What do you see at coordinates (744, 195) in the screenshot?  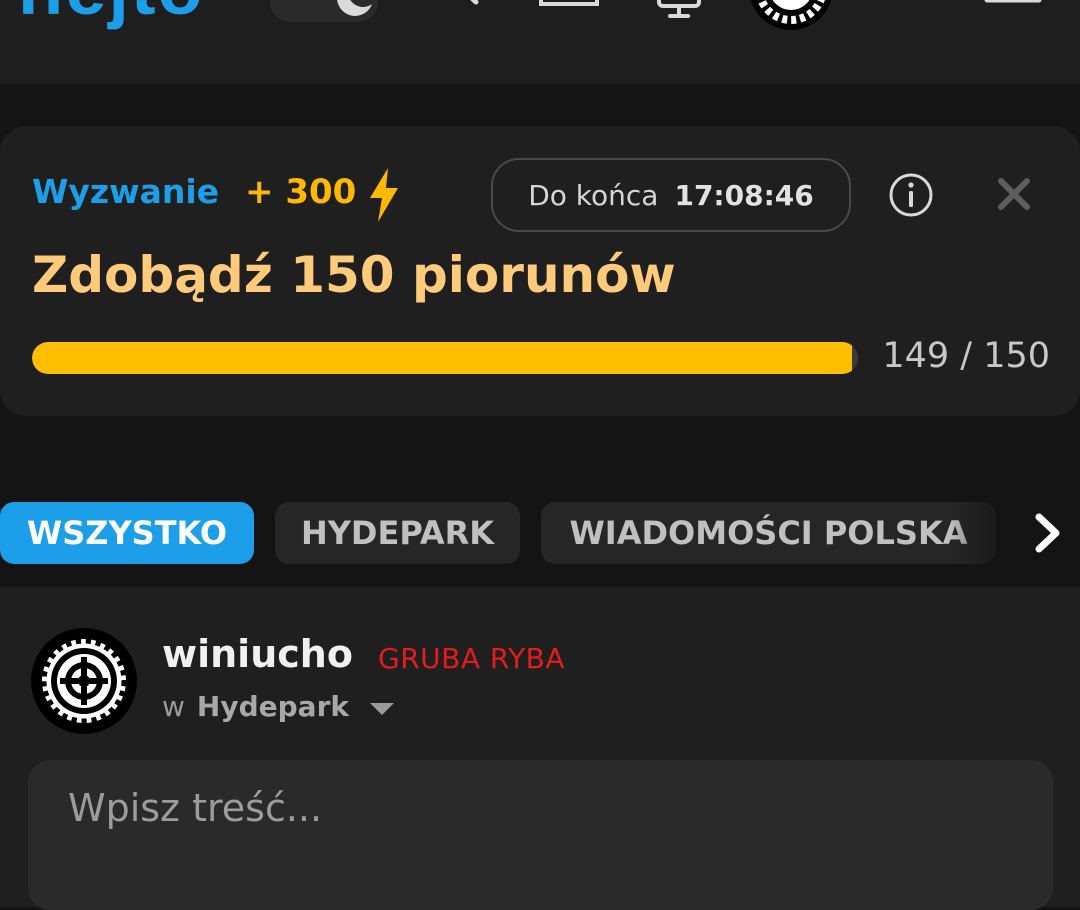 I see `timer-value: 17:08:46` at bounding box center [744, 195].